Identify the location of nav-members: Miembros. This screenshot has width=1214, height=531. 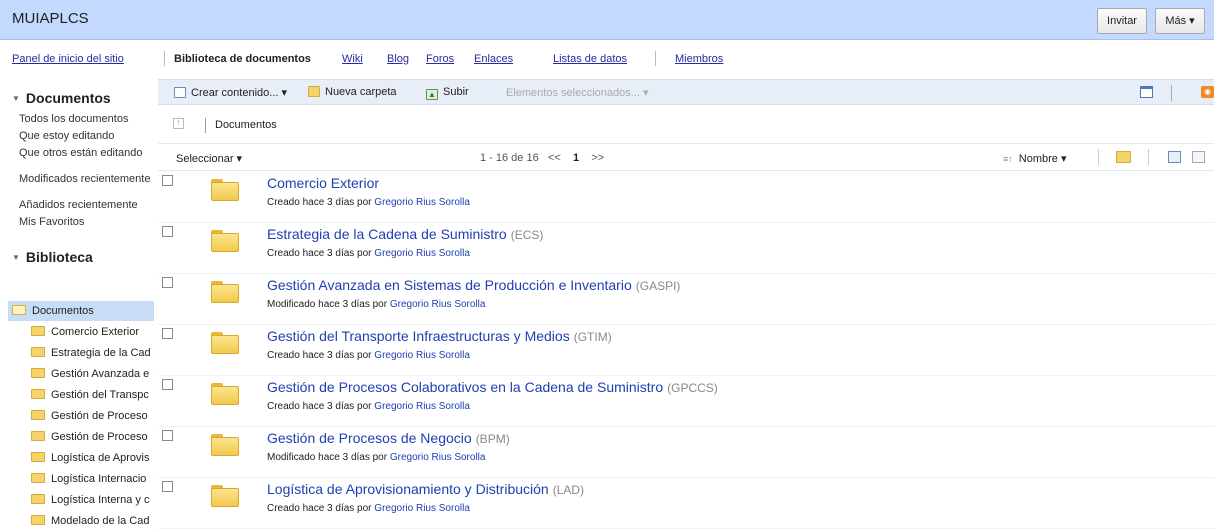
(699, 59).